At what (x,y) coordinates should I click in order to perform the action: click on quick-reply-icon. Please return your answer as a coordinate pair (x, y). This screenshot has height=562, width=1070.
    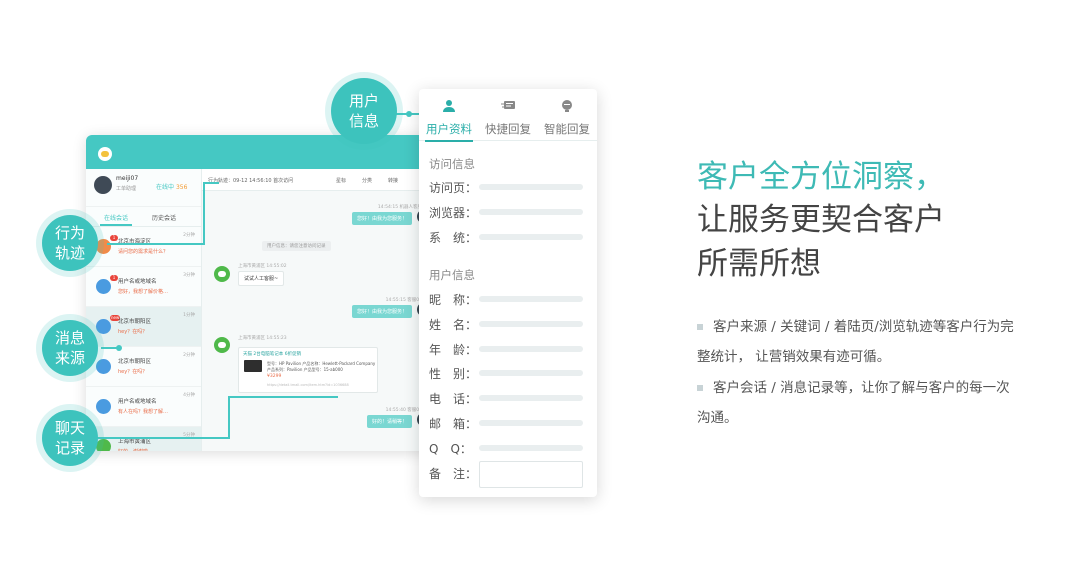
    Looking at the image, I should click on (508, 105).